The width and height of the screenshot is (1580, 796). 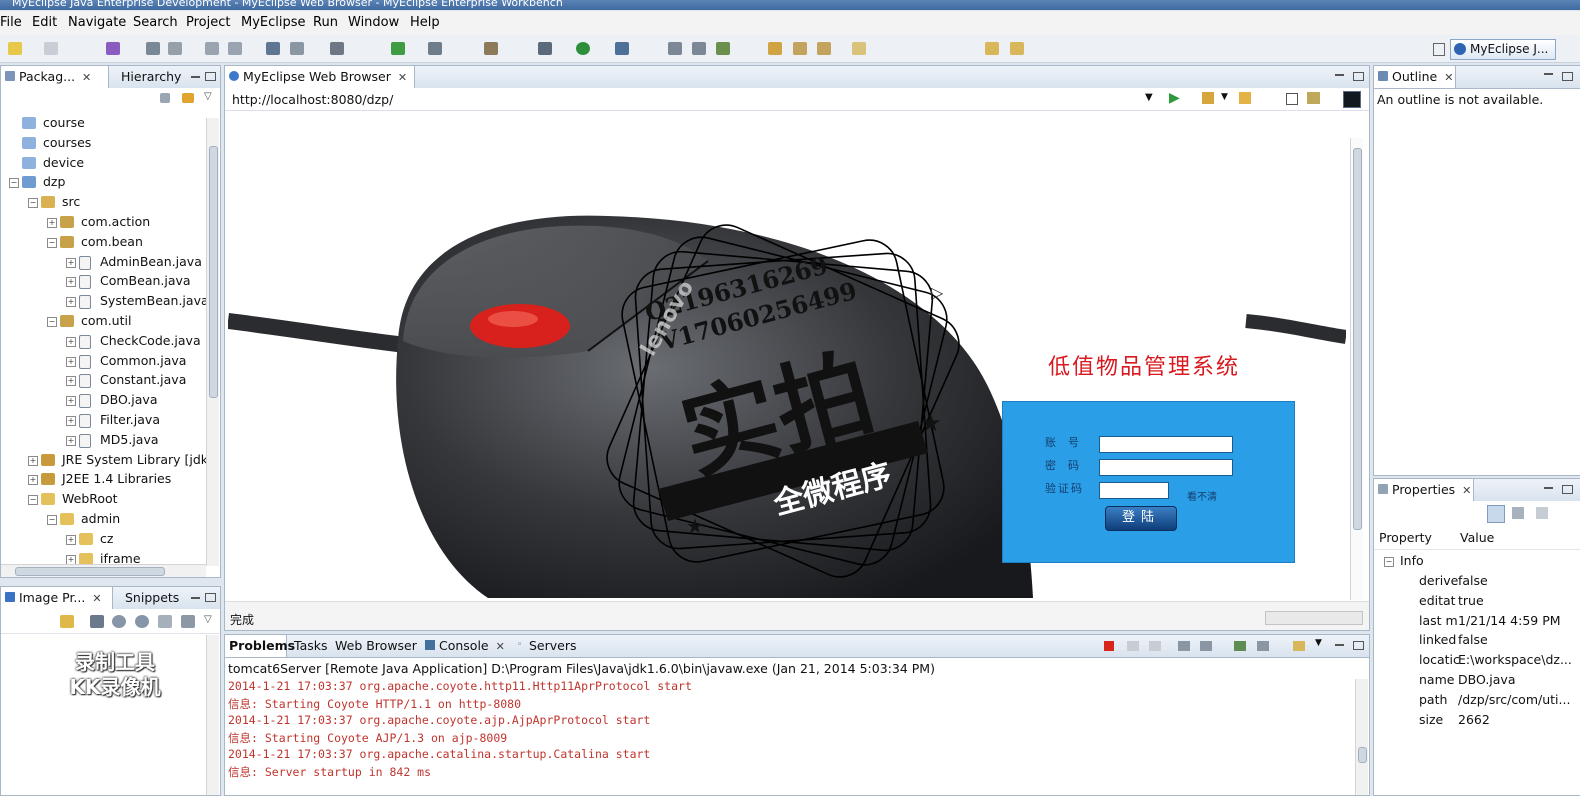 I want to click on tree-item: + MD5.java, so click(x=103, y=441).